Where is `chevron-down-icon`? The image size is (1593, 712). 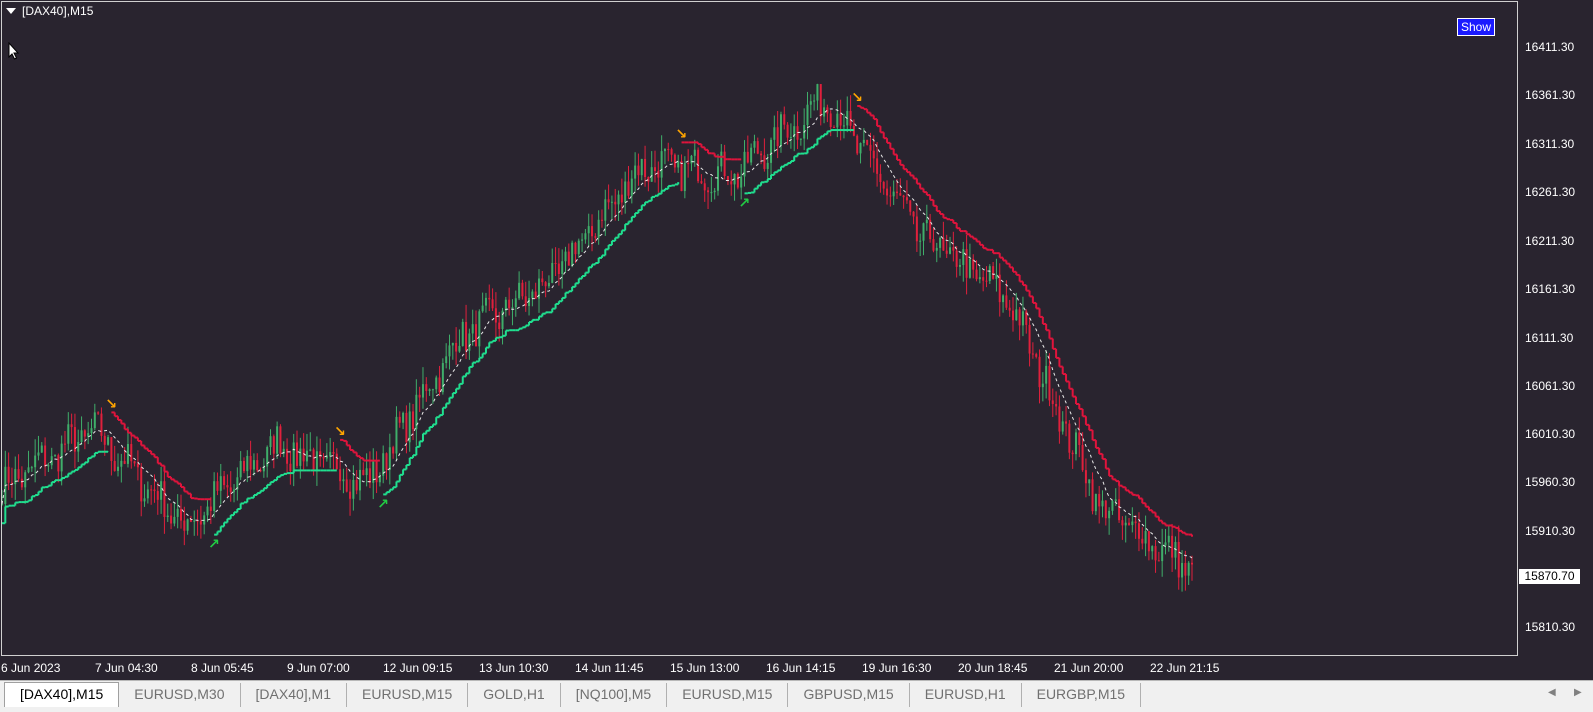
chevron-down-icon is located at coordinates (11, 11).